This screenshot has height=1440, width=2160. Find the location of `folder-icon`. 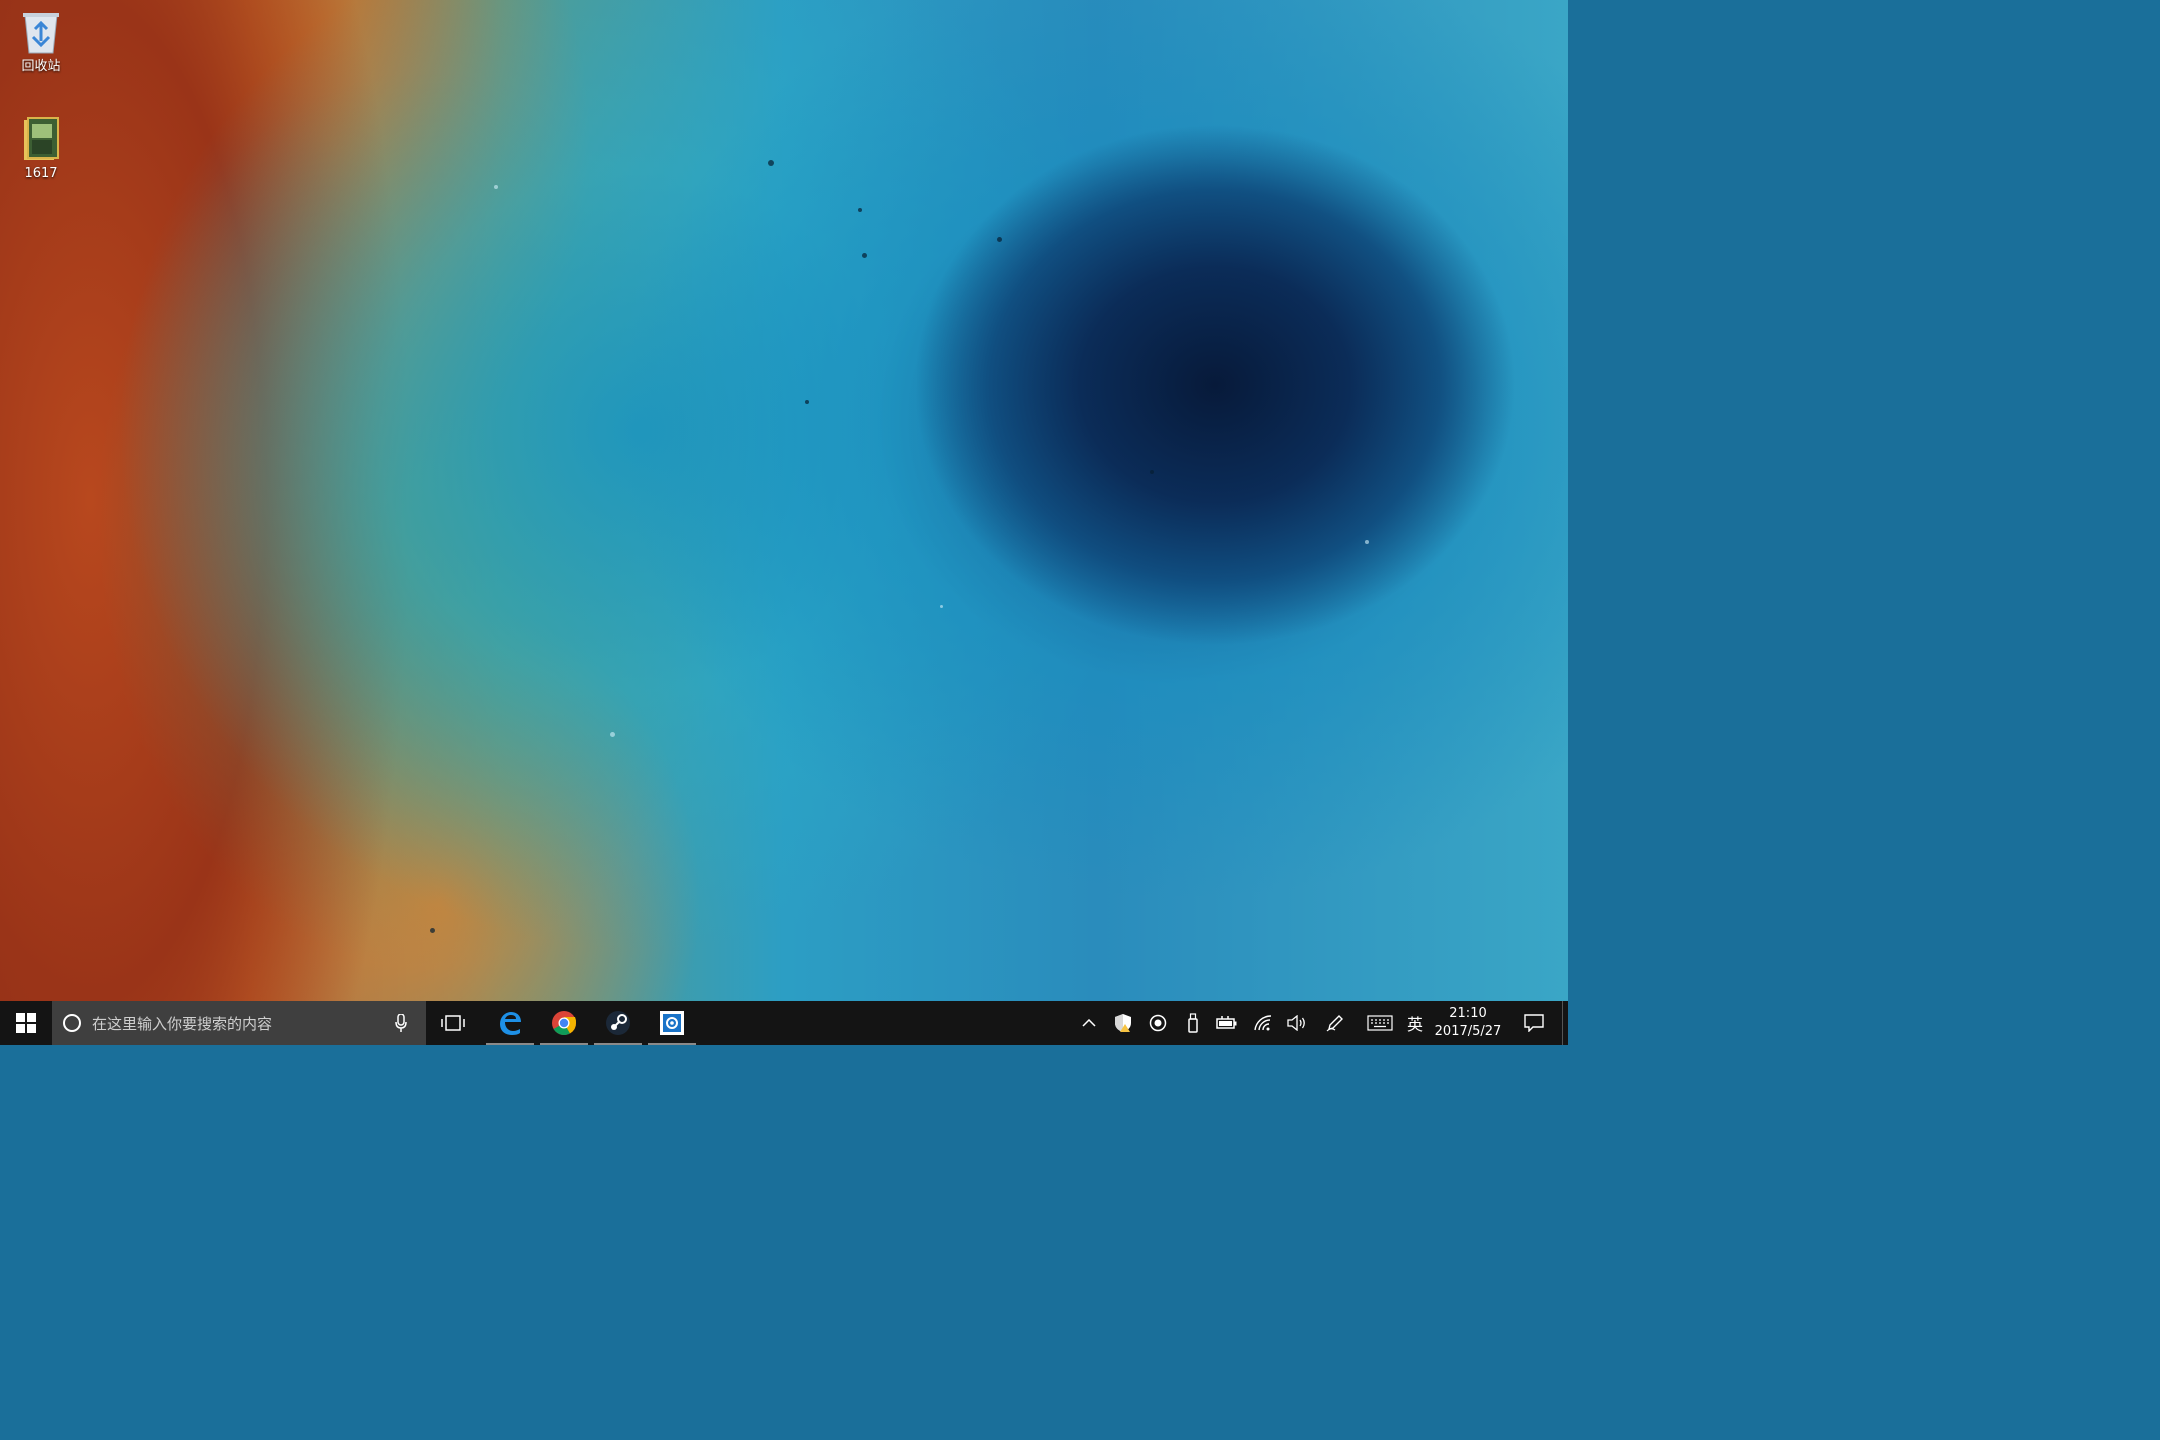

folder-icon is located at coordinates (41, 138).